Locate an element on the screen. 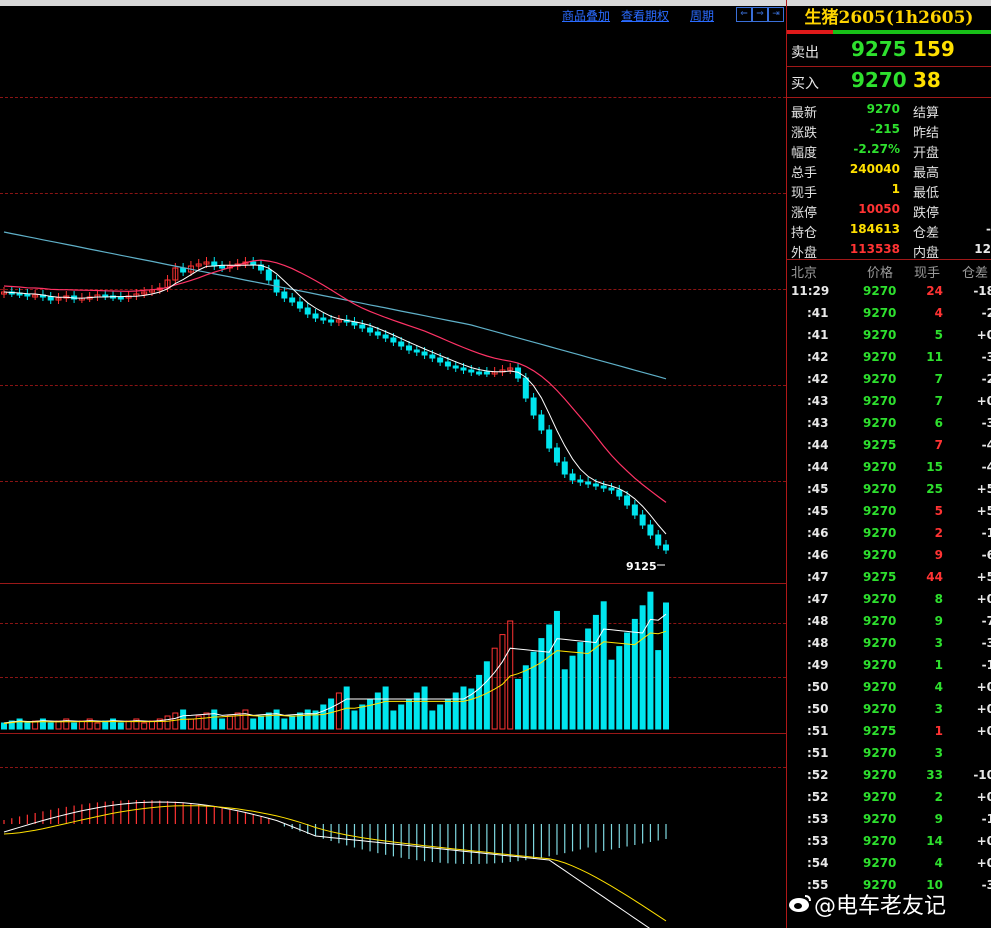 The width and height of the screenshot is (991, 928). dif-line is located at coordinates (326, 864).